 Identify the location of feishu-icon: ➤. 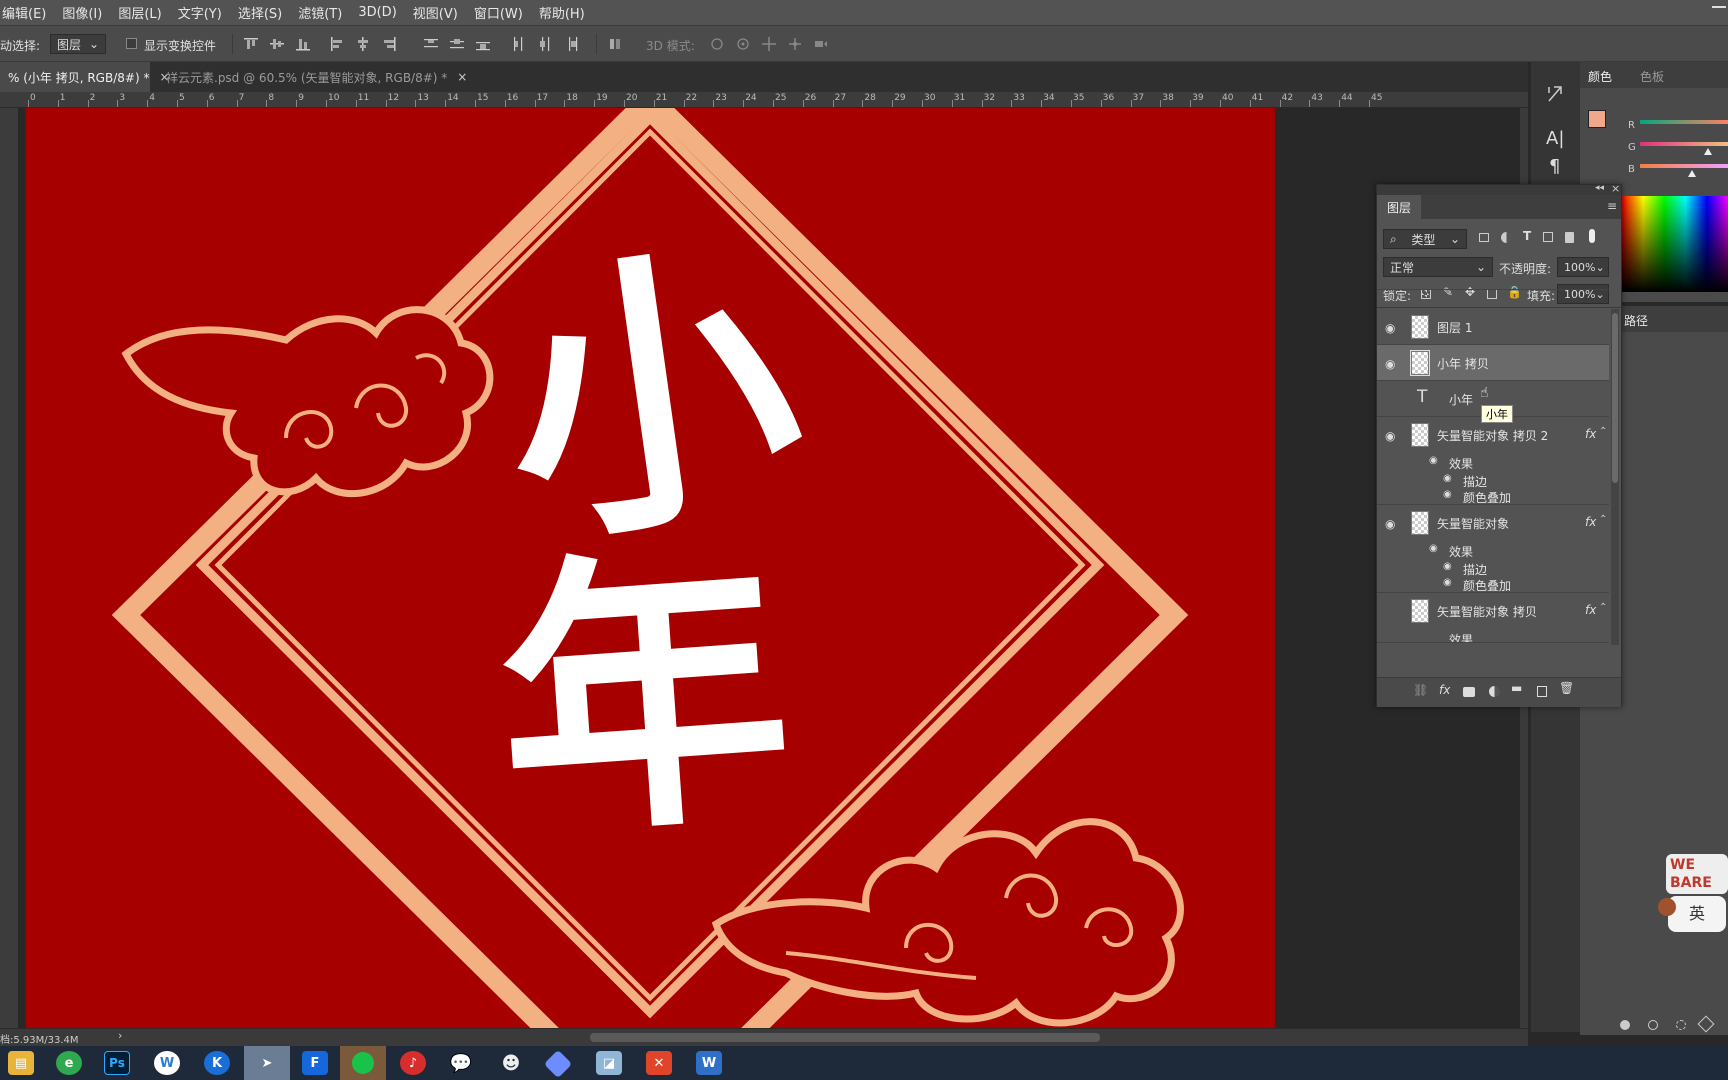
(267, 1063).